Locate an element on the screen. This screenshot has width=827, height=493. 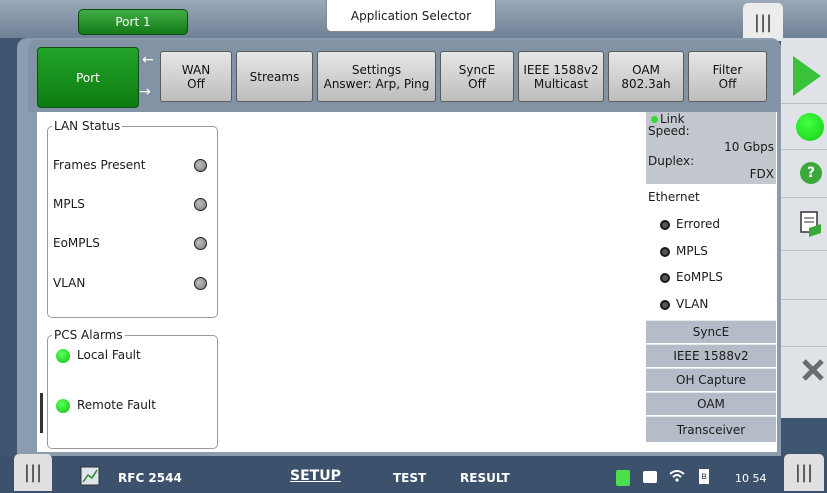
tab-ieee-1588v2: IEEE 1588v2 Multicast is located at coordinates (561, 76).